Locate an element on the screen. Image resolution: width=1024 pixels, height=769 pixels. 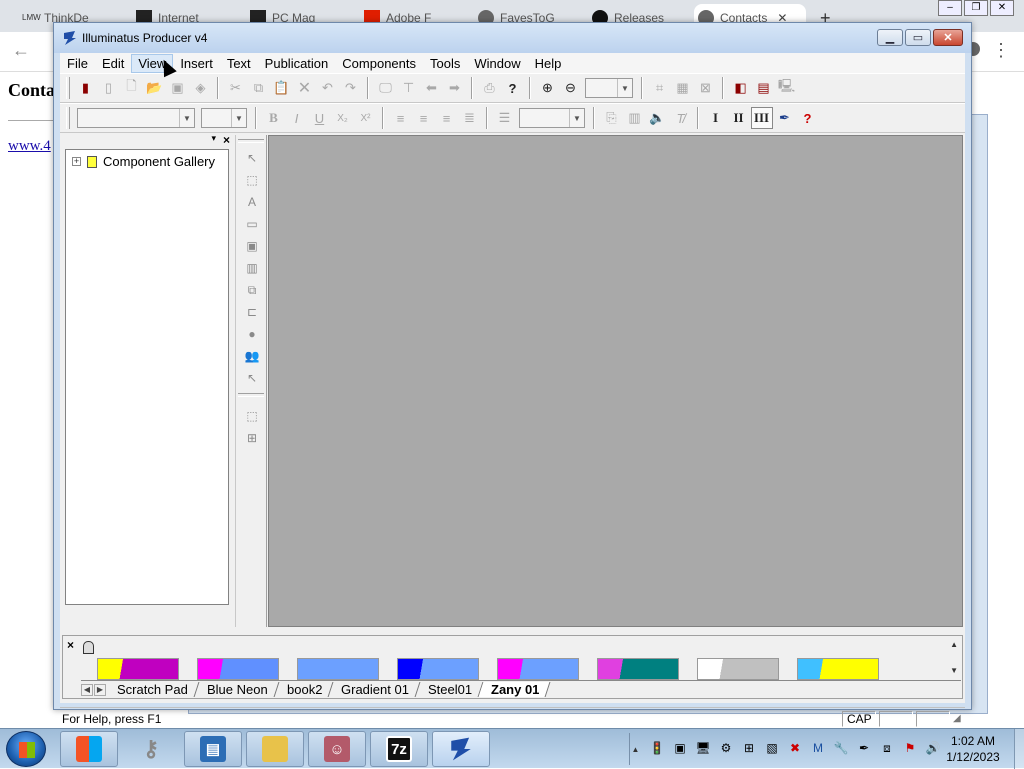
print-icon: ⎙ is located at coordinates (490, 88).